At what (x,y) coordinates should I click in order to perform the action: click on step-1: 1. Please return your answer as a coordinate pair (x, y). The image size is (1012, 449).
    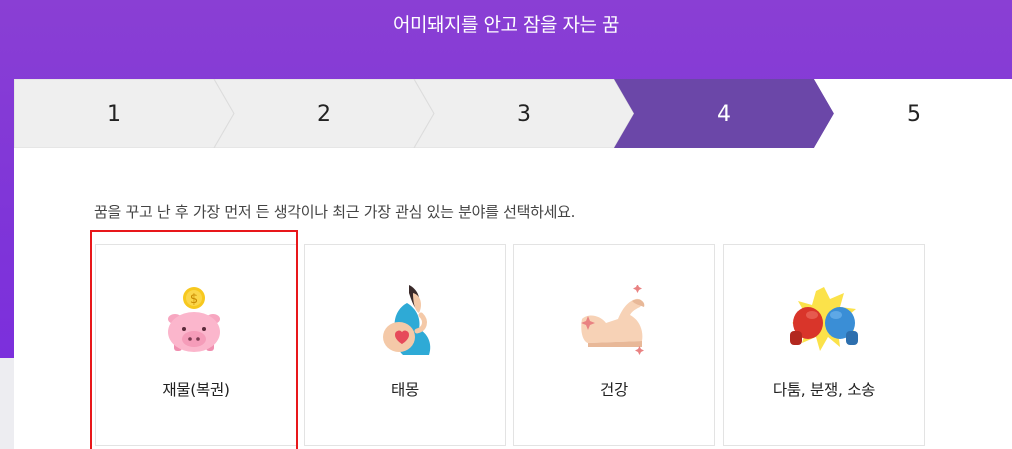
    Looking at the image, I should click on (114, 114).